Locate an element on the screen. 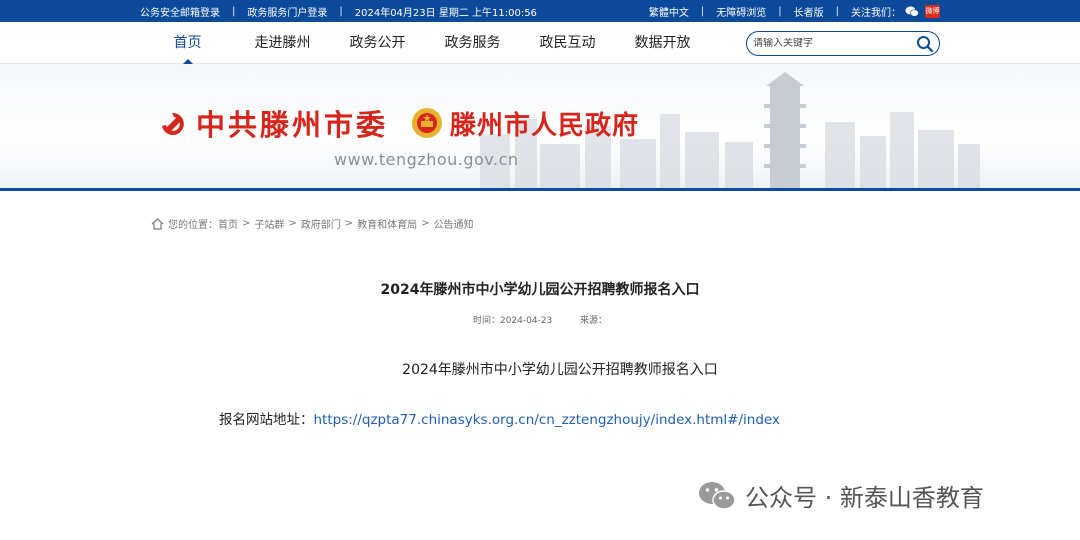  site-url: www.tengzhou.gov.cn is located at coordinates (426, 159).